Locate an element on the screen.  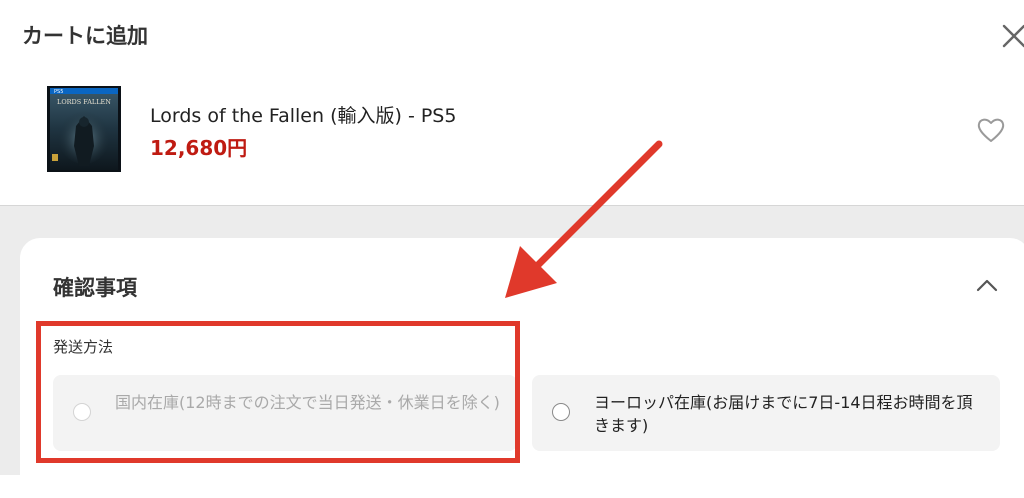
section-title: 確認事項 is located at coordinates (95, 288).